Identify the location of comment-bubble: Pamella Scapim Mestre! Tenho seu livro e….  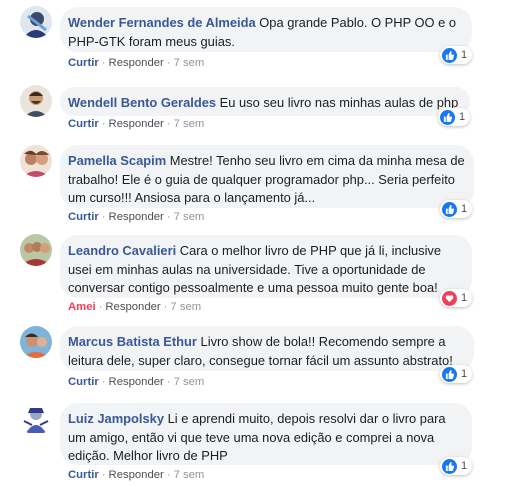
(267, 176).